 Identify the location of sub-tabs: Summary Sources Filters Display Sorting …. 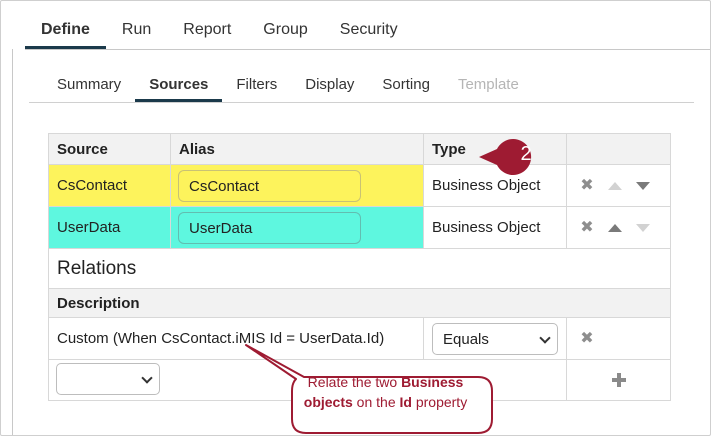
(288, 89).